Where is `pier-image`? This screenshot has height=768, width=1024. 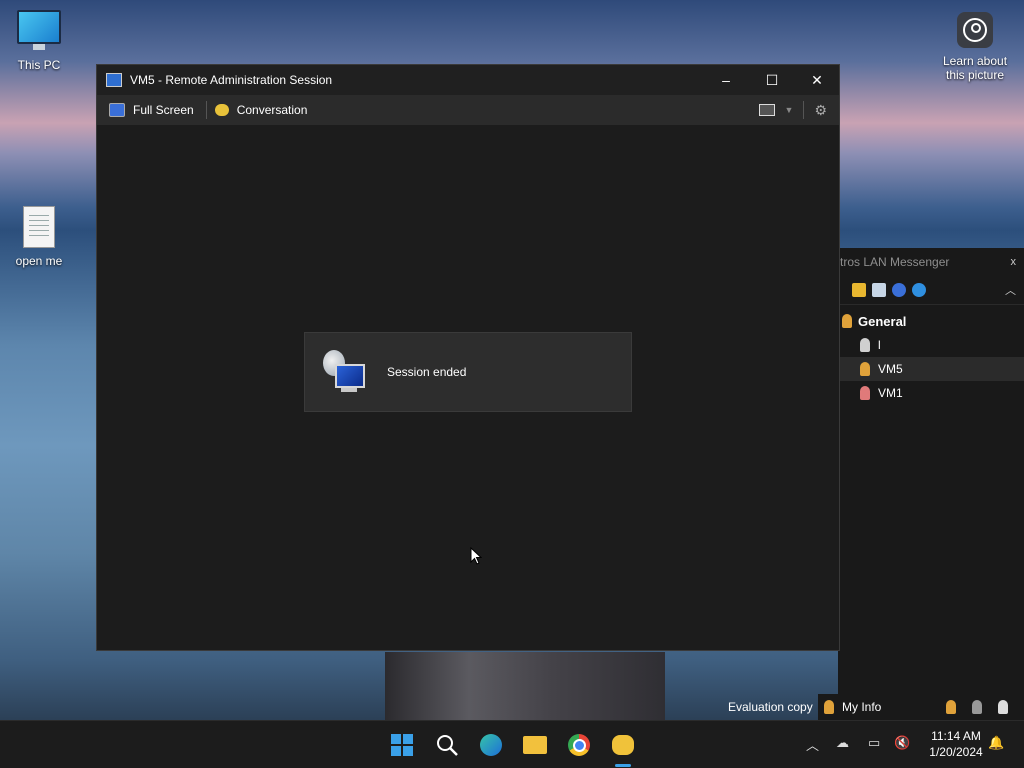
pier-image is located at coordinates (525, 687).